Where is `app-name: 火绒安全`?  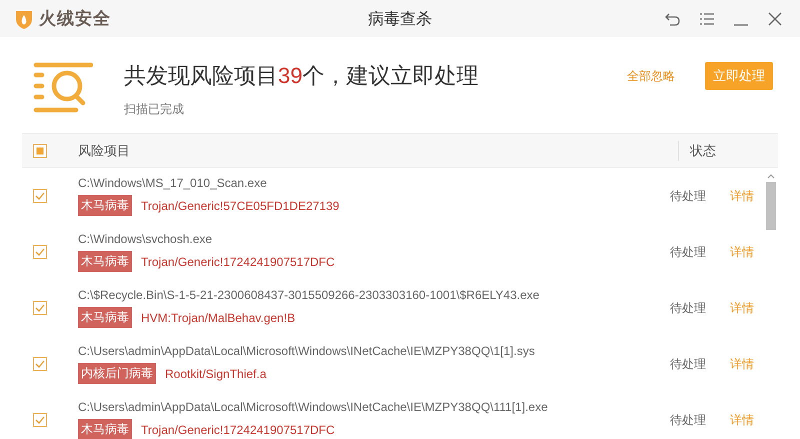
app-name: 火绒安全 is located at coordinates (75, 19).